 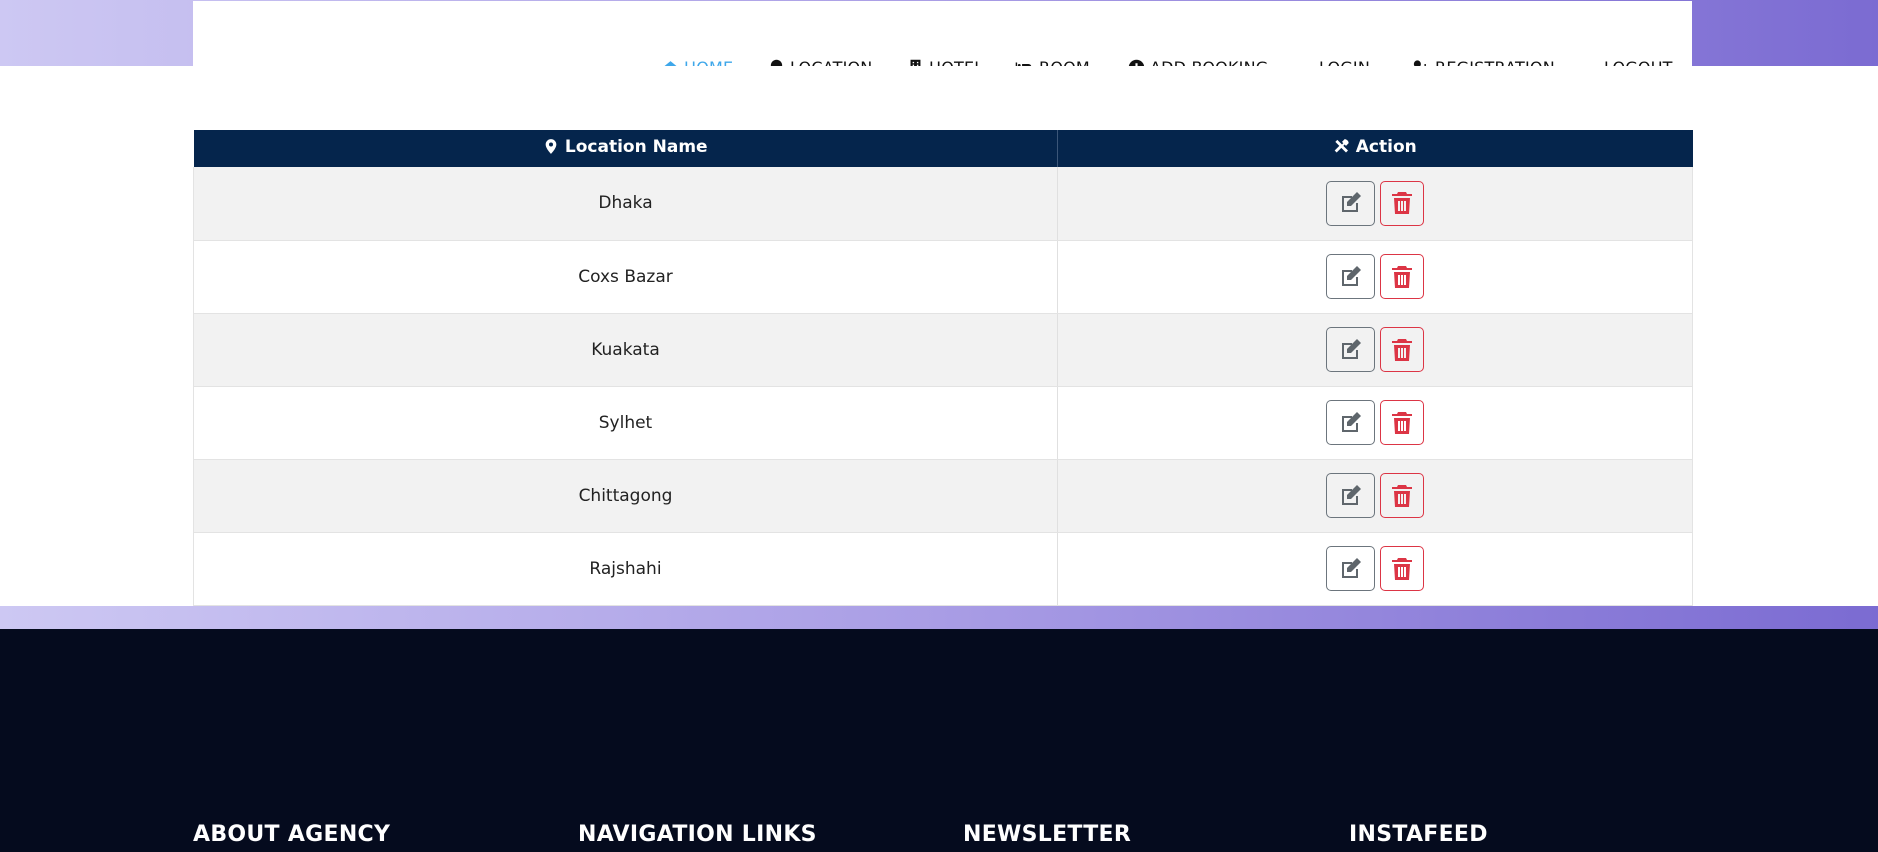 What do you see at coordinates (551, 147) in the screenshot?
I see `map-marker-icon` at bounding box center [551, 147].